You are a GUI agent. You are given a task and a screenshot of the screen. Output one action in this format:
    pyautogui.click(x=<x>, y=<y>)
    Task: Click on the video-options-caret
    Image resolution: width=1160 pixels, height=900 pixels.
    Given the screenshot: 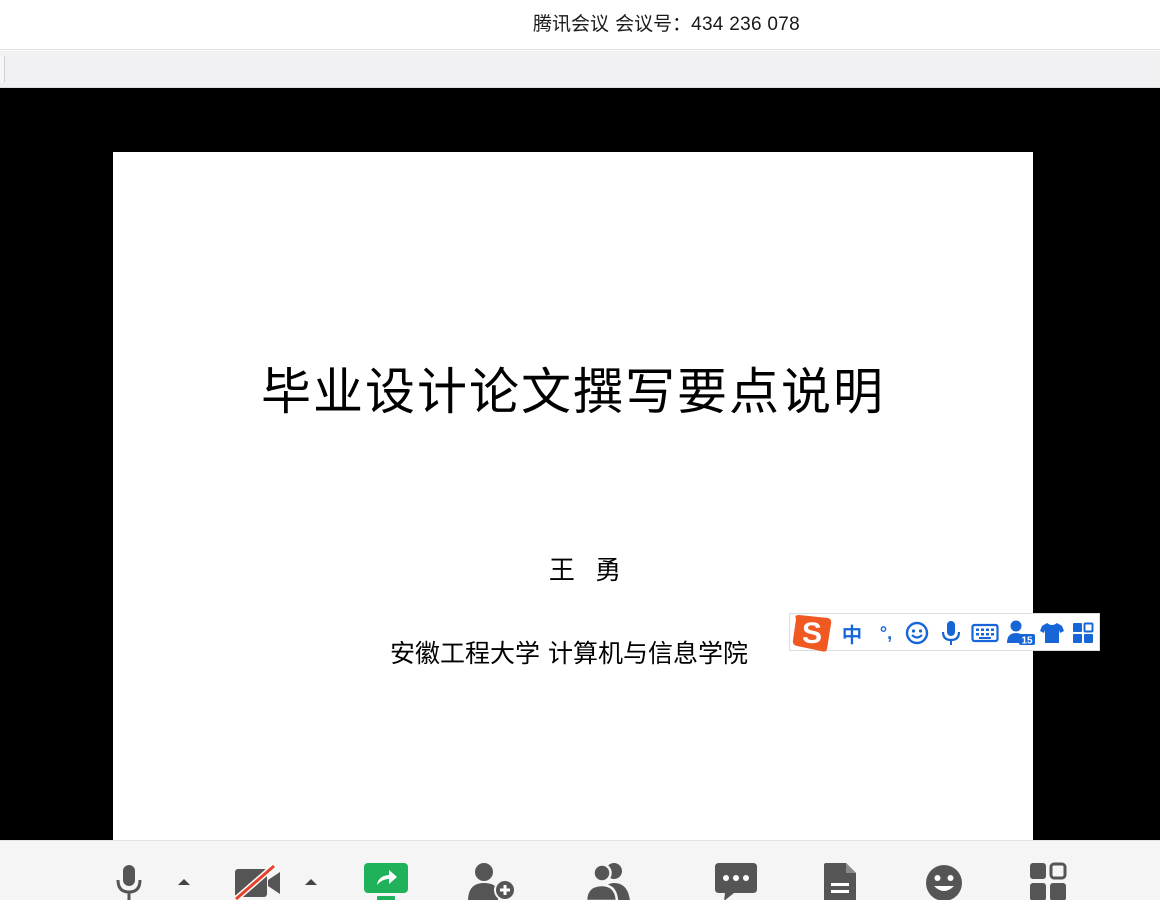 What is the action you would take?
    pyautogui.click(x=311, y=881)
    